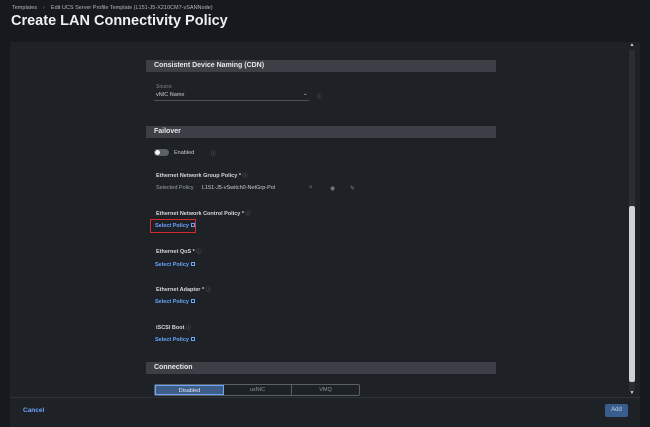 This screenshot has height=427, width=650. I want to click on source-value: vNIC Name, so click(170, 95).